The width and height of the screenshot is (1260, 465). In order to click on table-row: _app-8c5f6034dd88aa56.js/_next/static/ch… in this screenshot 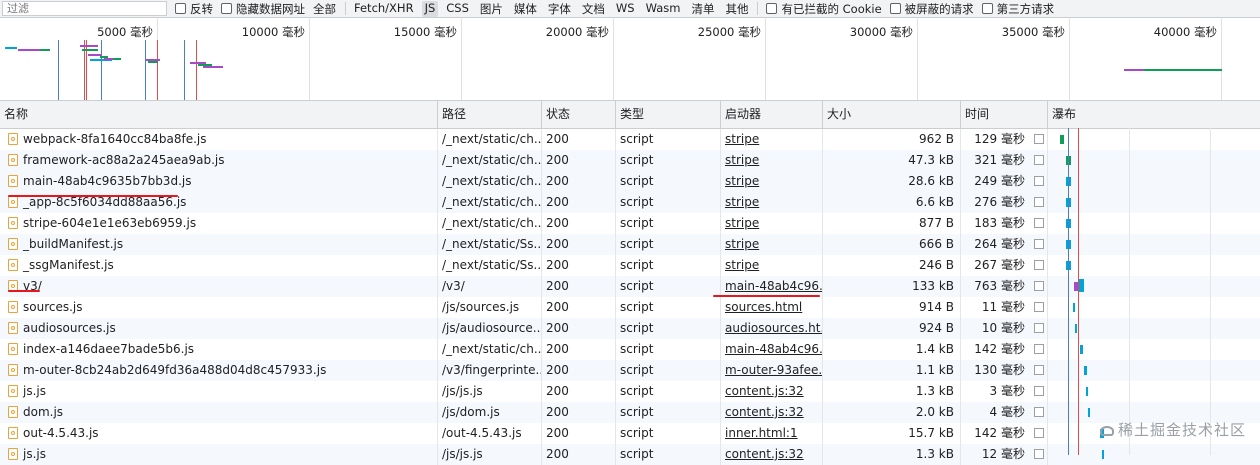, I will do `click(630, 202)`.